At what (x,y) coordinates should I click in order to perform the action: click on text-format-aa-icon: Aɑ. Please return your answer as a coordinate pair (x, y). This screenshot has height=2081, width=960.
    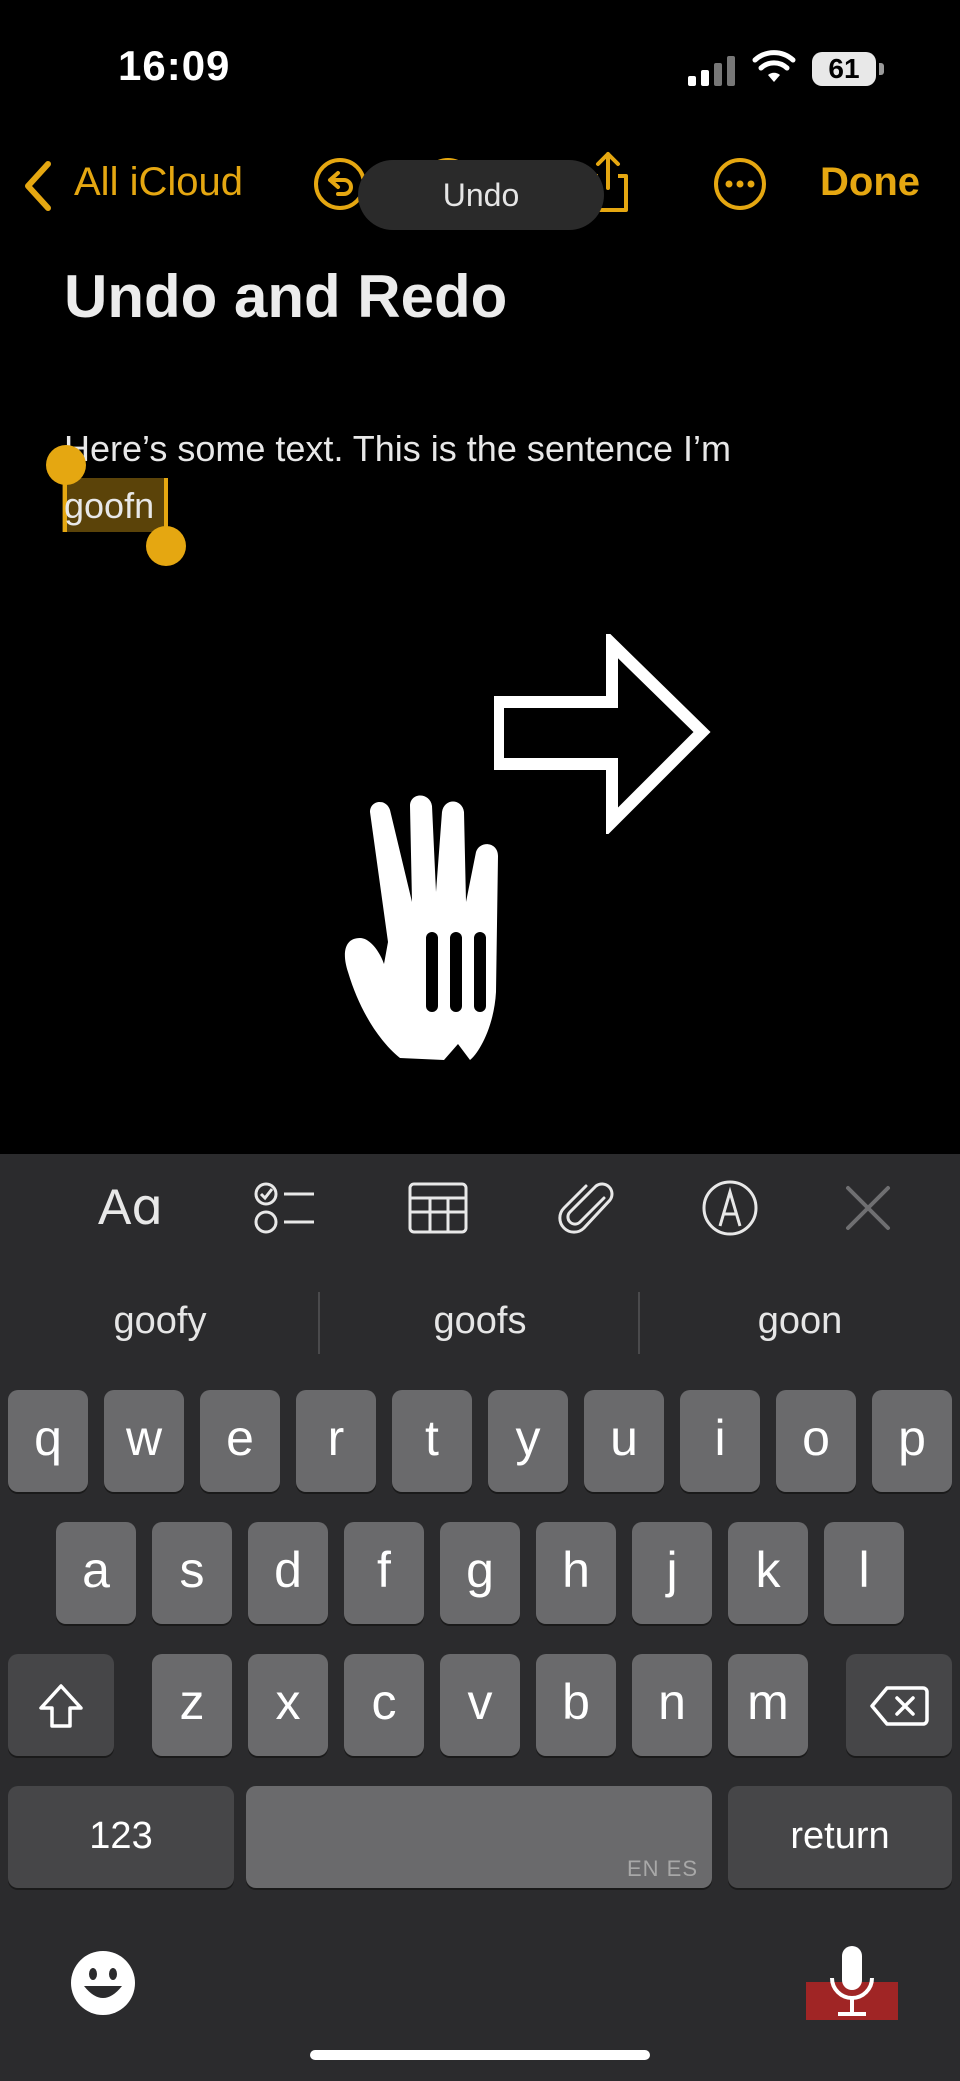
    Looking at the image, I should click on (130, 1207).